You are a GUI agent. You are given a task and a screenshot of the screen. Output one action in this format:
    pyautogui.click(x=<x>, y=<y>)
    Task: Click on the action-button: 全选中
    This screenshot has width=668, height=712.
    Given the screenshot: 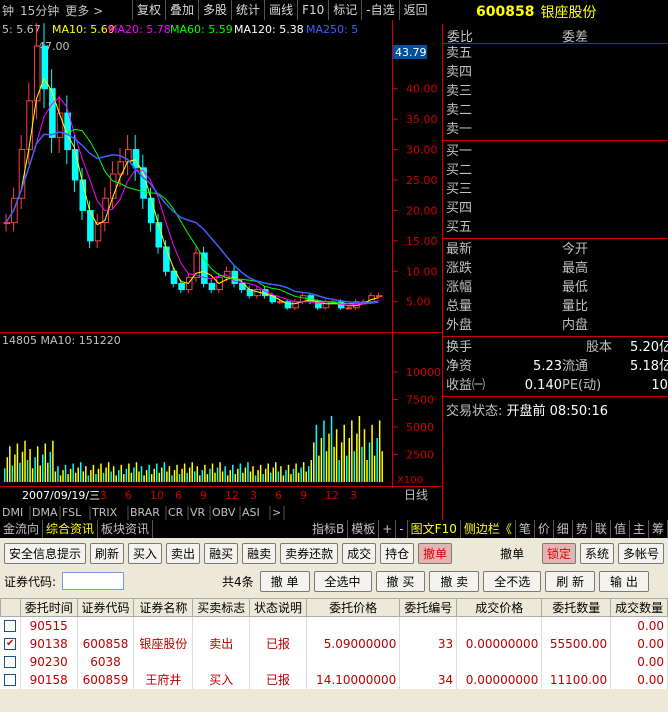 What is the action you would take?
    pyautogui.click(x=342, y=581)
    